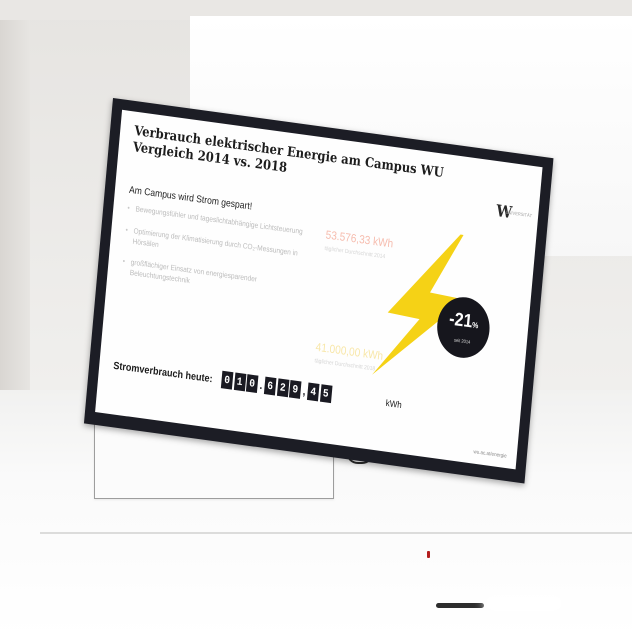 Image resolution: width=632 pixels, height=639 pixels. What do you see at coordinates (462, 340) in the screenshot?
I see `reduction-note: seit 2014` at bounding box center [462, 340].